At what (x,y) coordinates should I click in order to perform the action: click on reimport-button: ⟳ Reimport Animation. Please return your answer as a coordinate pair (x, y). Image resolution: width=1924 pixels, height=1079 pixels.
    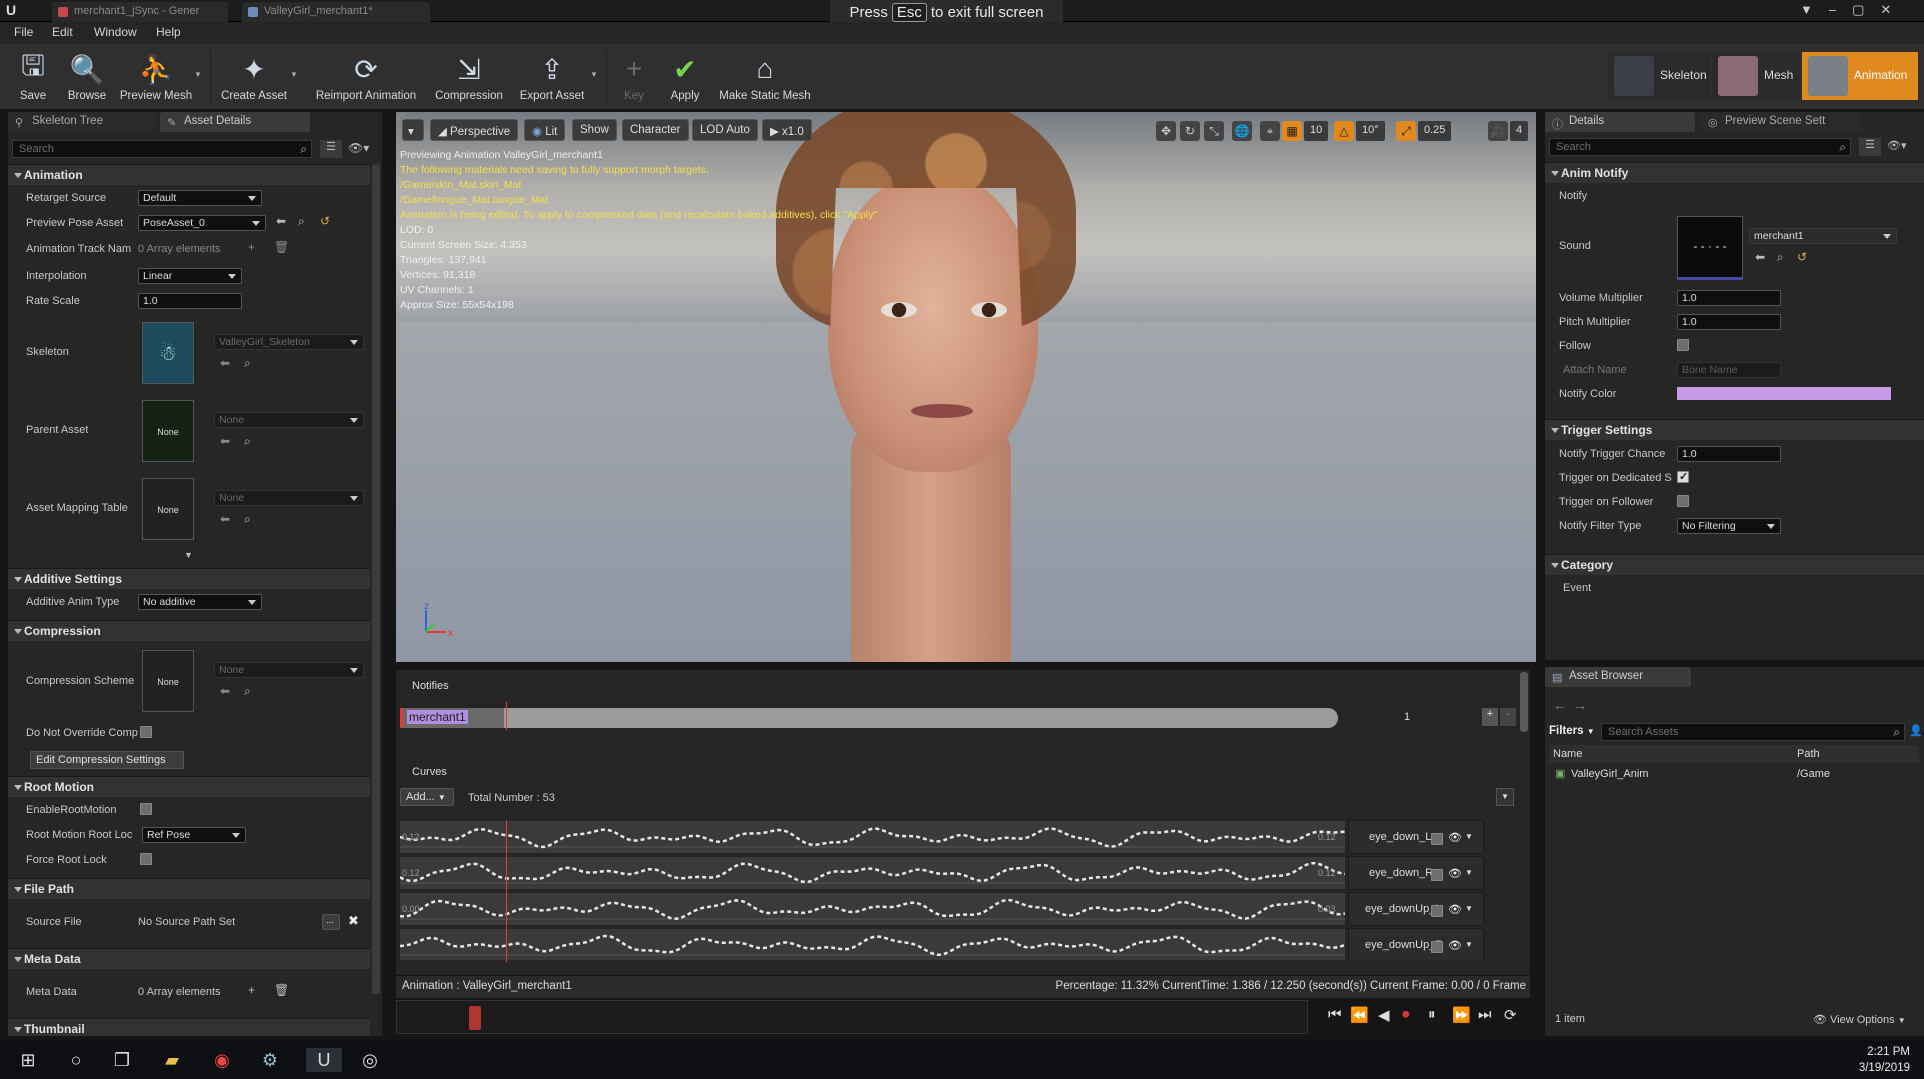
    Looking at the image, I should click on (366, 76).